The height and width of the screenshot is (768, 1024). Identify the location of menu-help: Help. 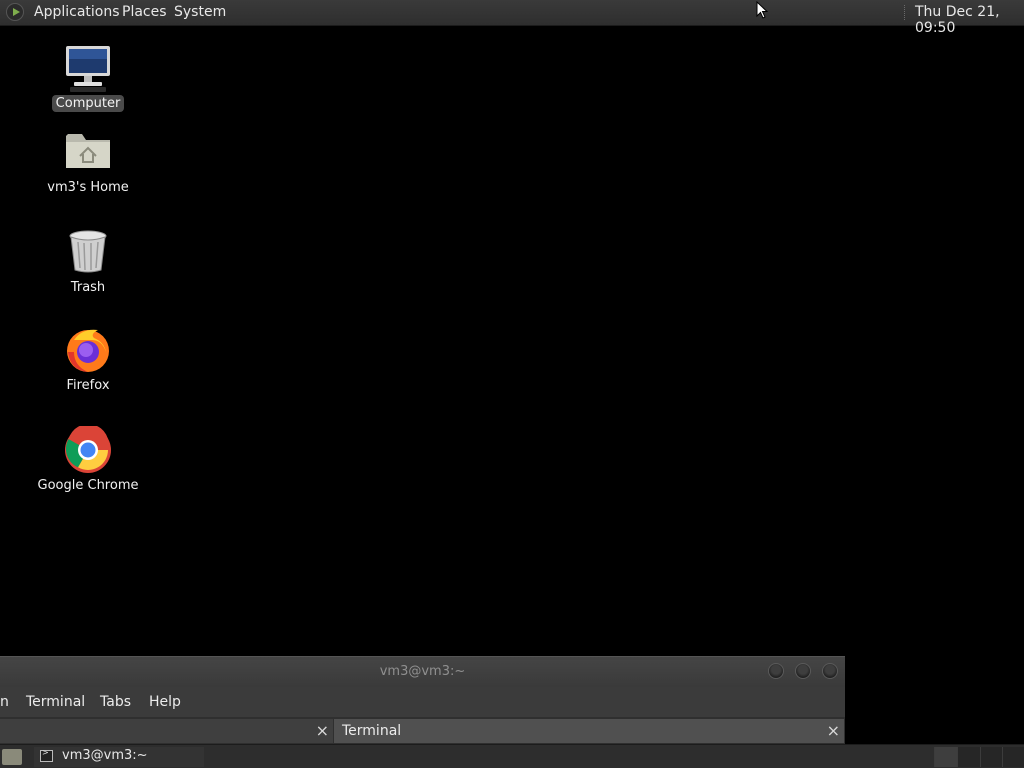
(165, 702).